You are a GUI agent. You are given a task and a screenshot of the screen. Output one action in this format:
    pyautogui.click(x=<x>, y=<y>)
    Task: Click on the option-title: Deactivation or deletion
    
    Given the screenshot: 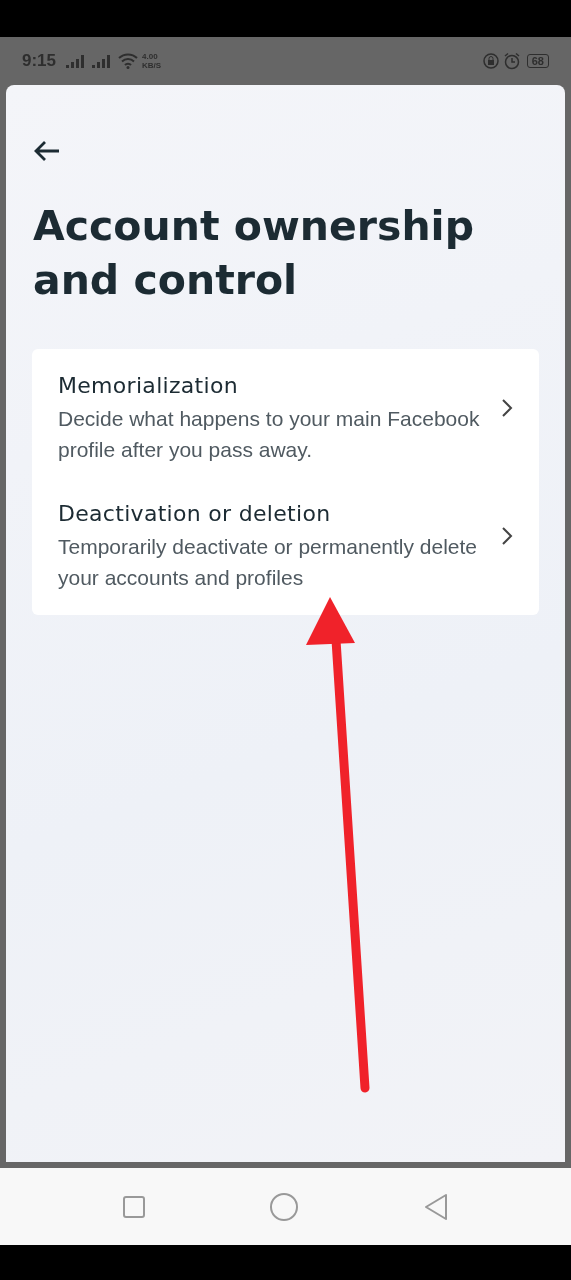 What is the action you would take?
    pyautogui.click(x=195, y=514)
    